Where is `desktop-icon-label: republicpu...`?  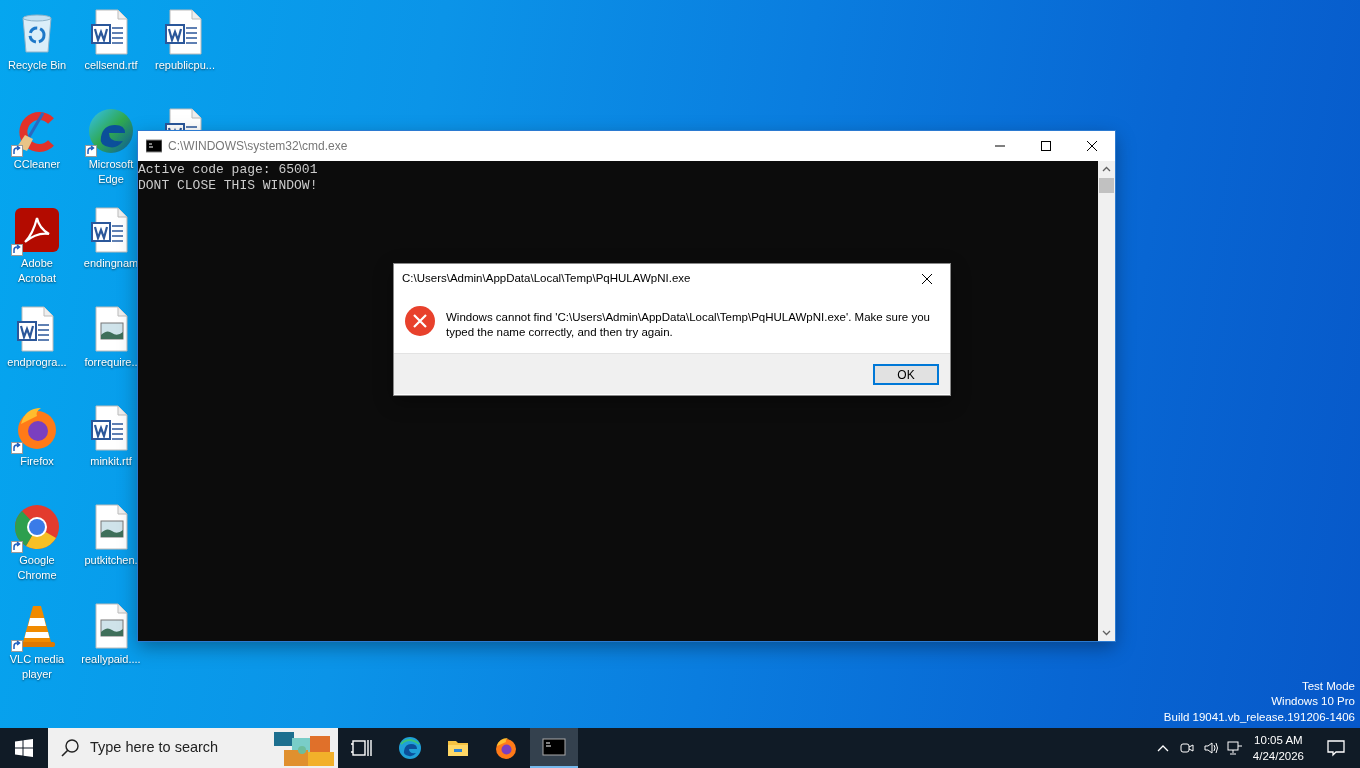 desktop-icon-label: republicpu... is located at coordinates (185, 65).